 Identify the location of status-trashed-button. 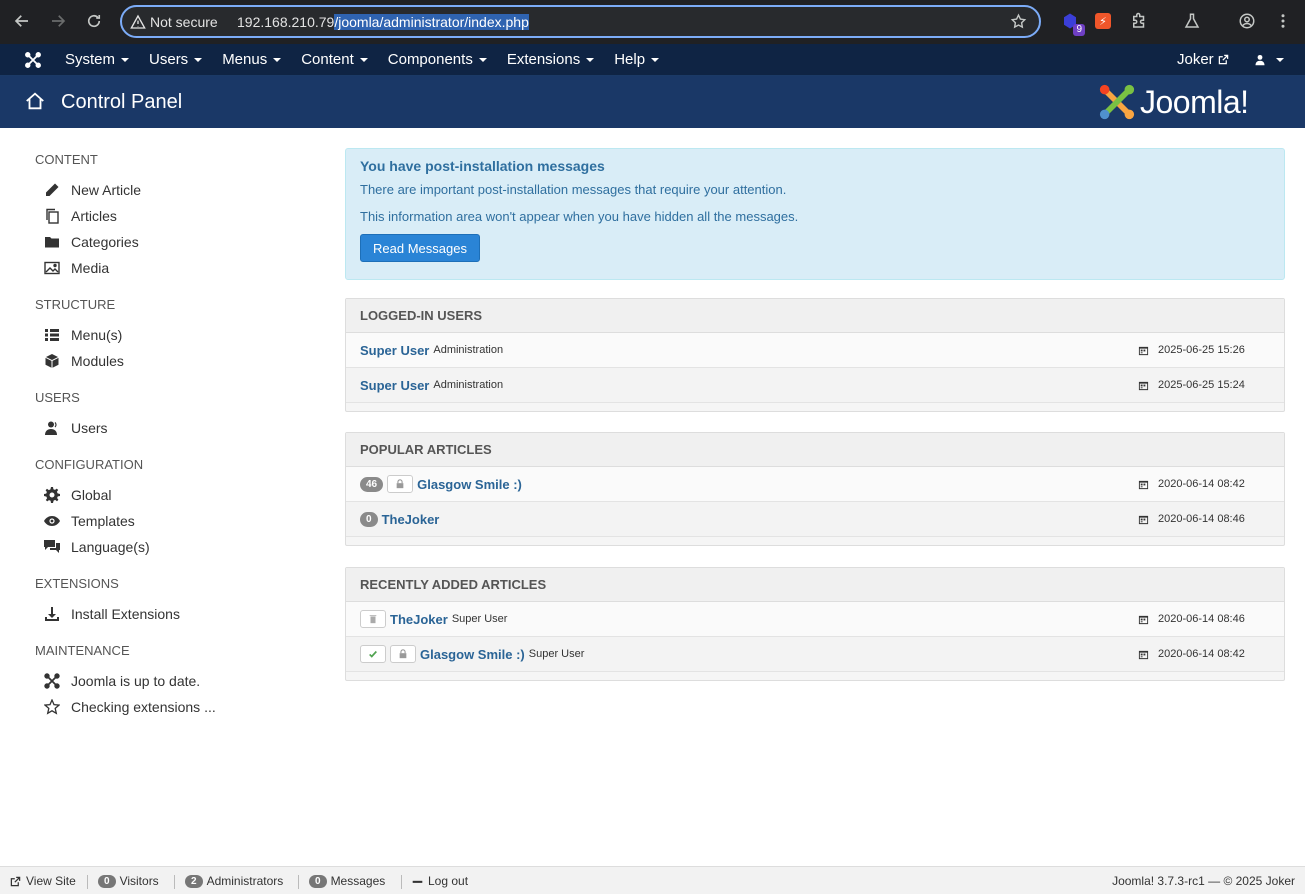
(373, 619).